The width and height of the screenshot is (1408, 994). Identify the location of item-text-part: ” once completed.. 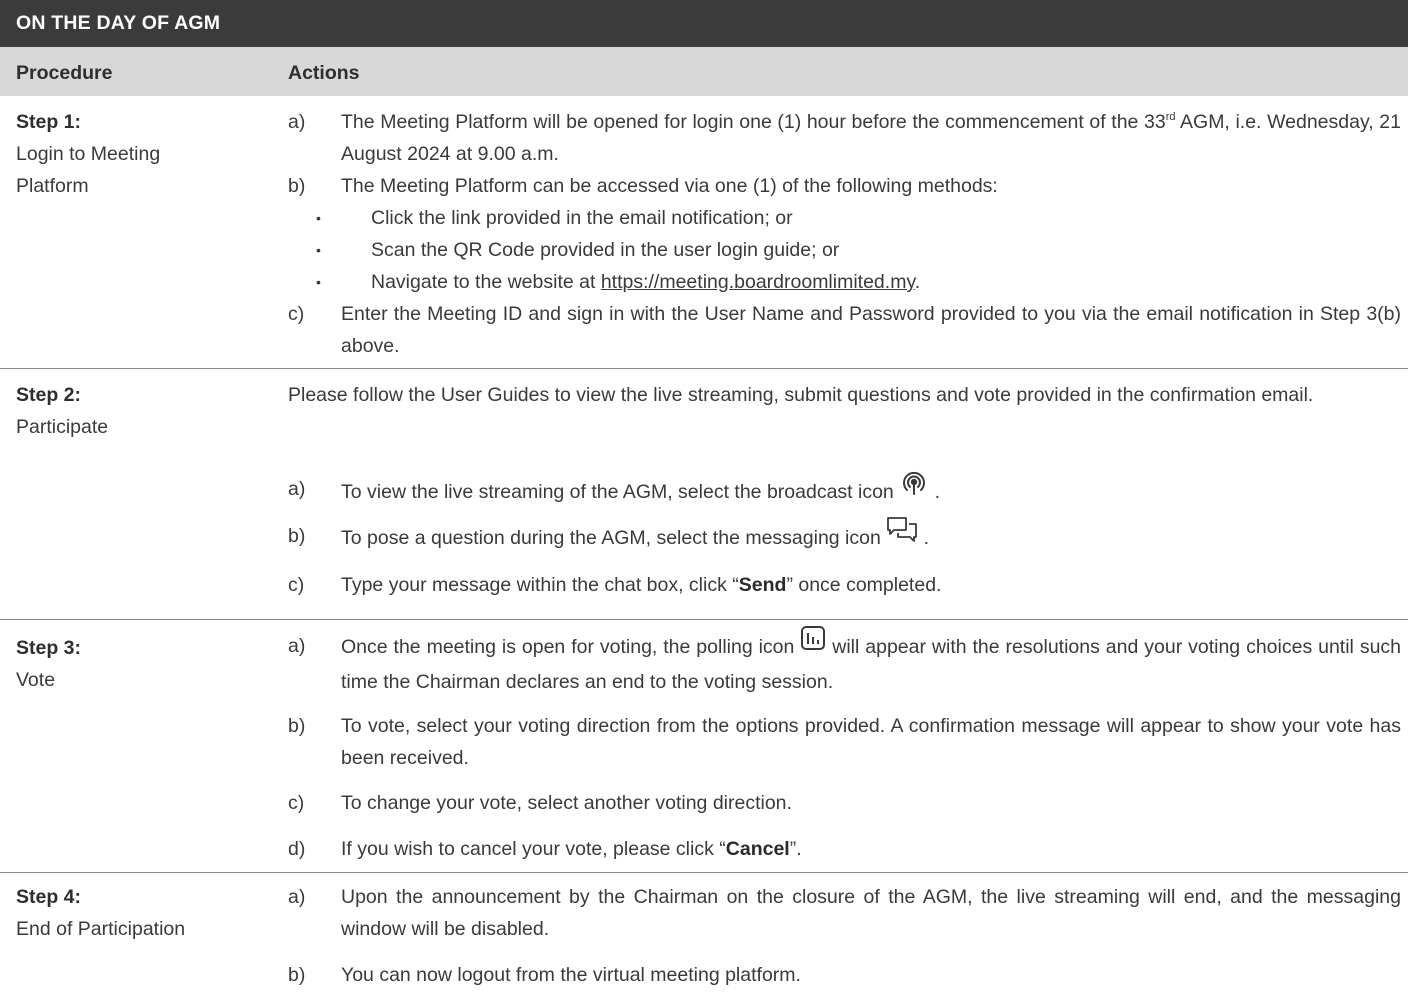
(864, 585).